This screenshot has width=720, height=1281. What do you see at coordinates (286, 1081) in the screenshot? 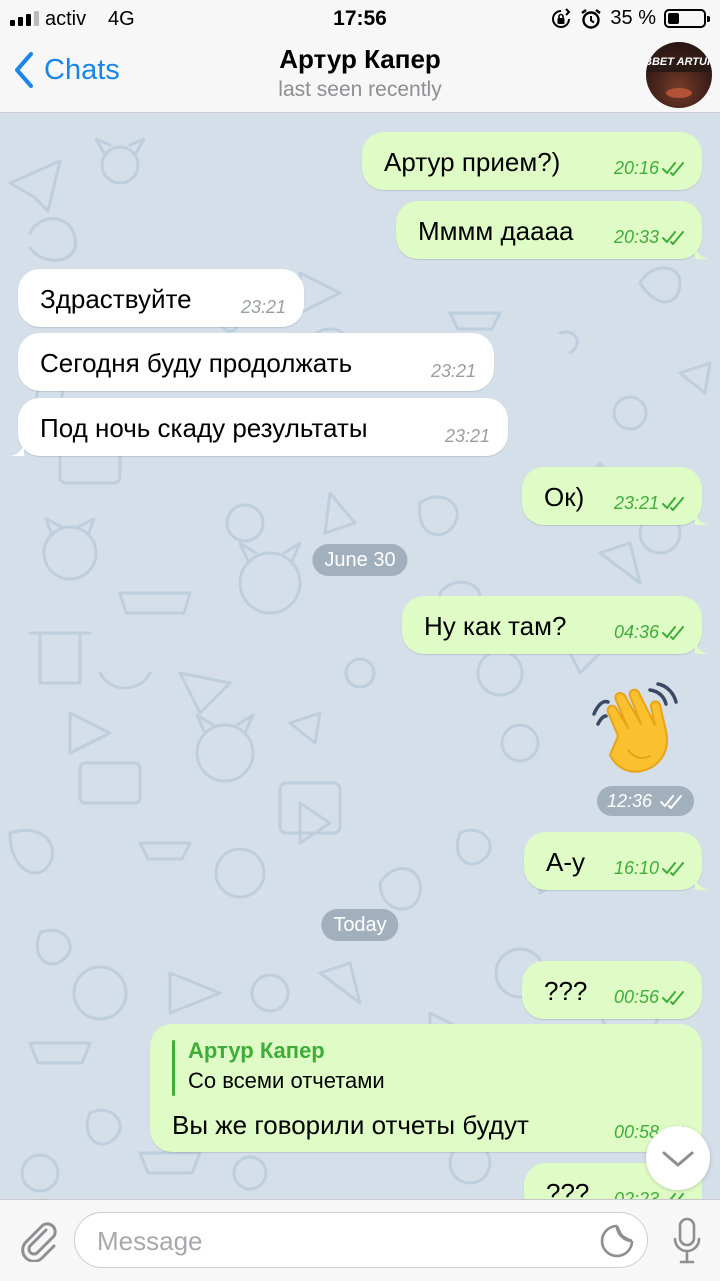
I see `reply-quoted-text: Со всеми отчетами` at bounding box center [286, 1081].